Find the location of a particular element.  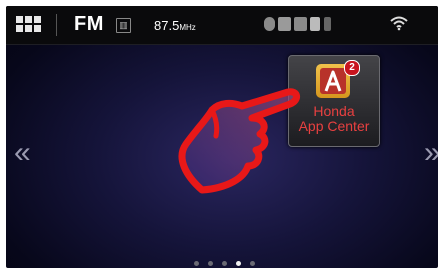

frequency-readout: 87.5MHz is located at coordinates (175, 25).